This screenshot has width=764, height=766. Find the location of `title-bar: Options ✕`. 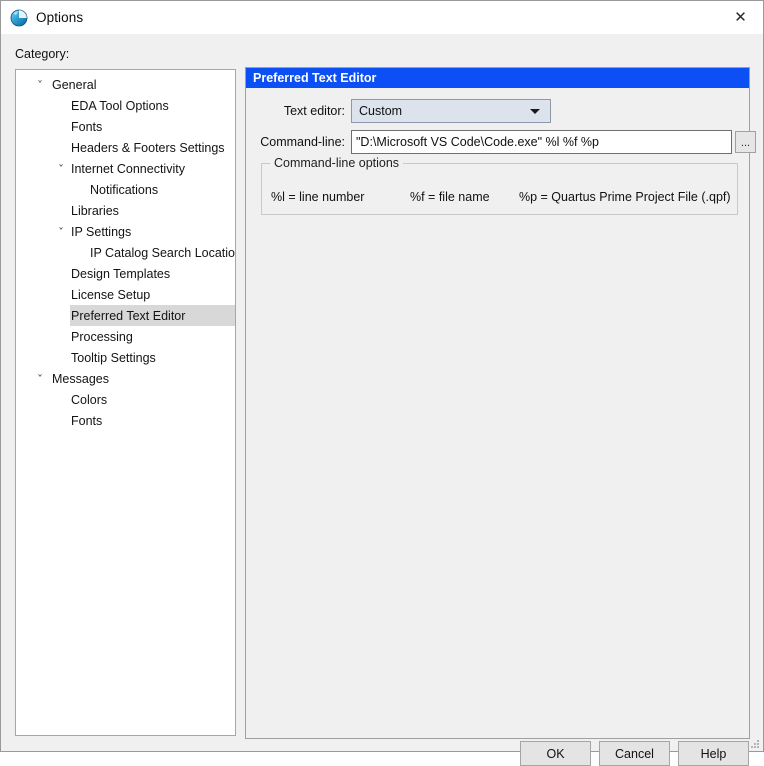

title-bar: Options ✕ is located at coordinates (382, 17).